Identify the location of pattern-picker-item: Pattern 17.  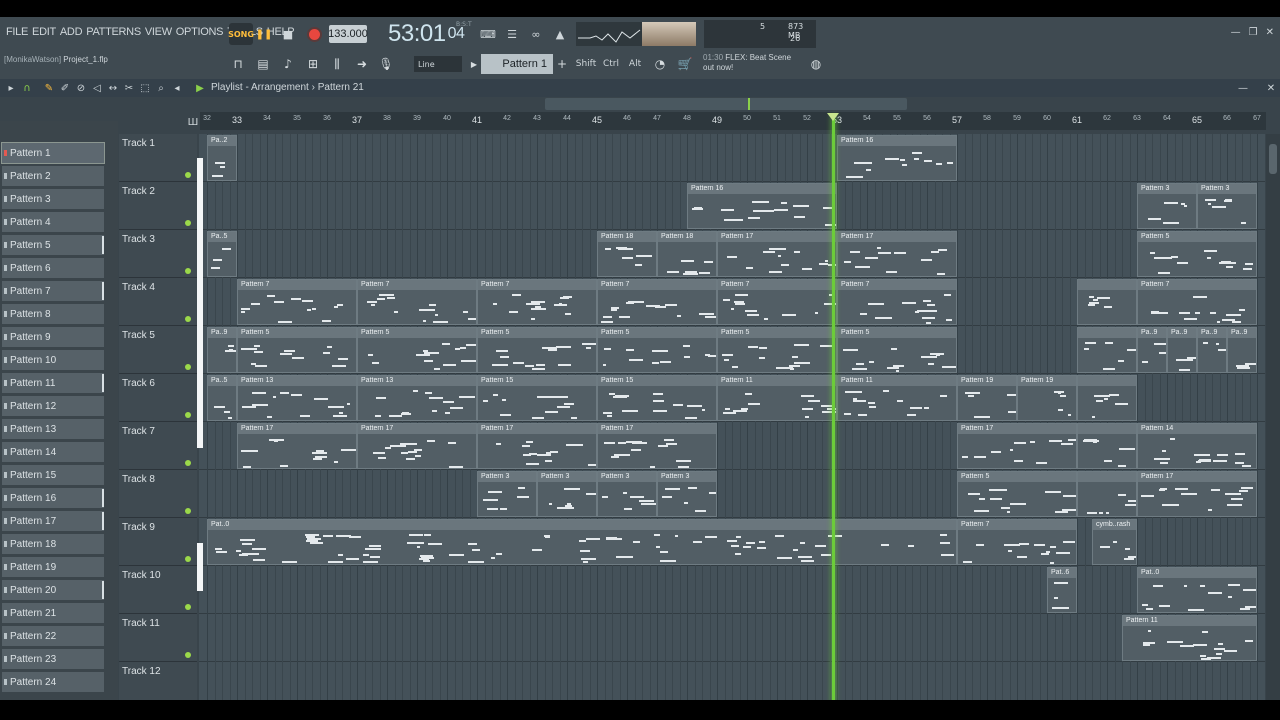
(53, 521).